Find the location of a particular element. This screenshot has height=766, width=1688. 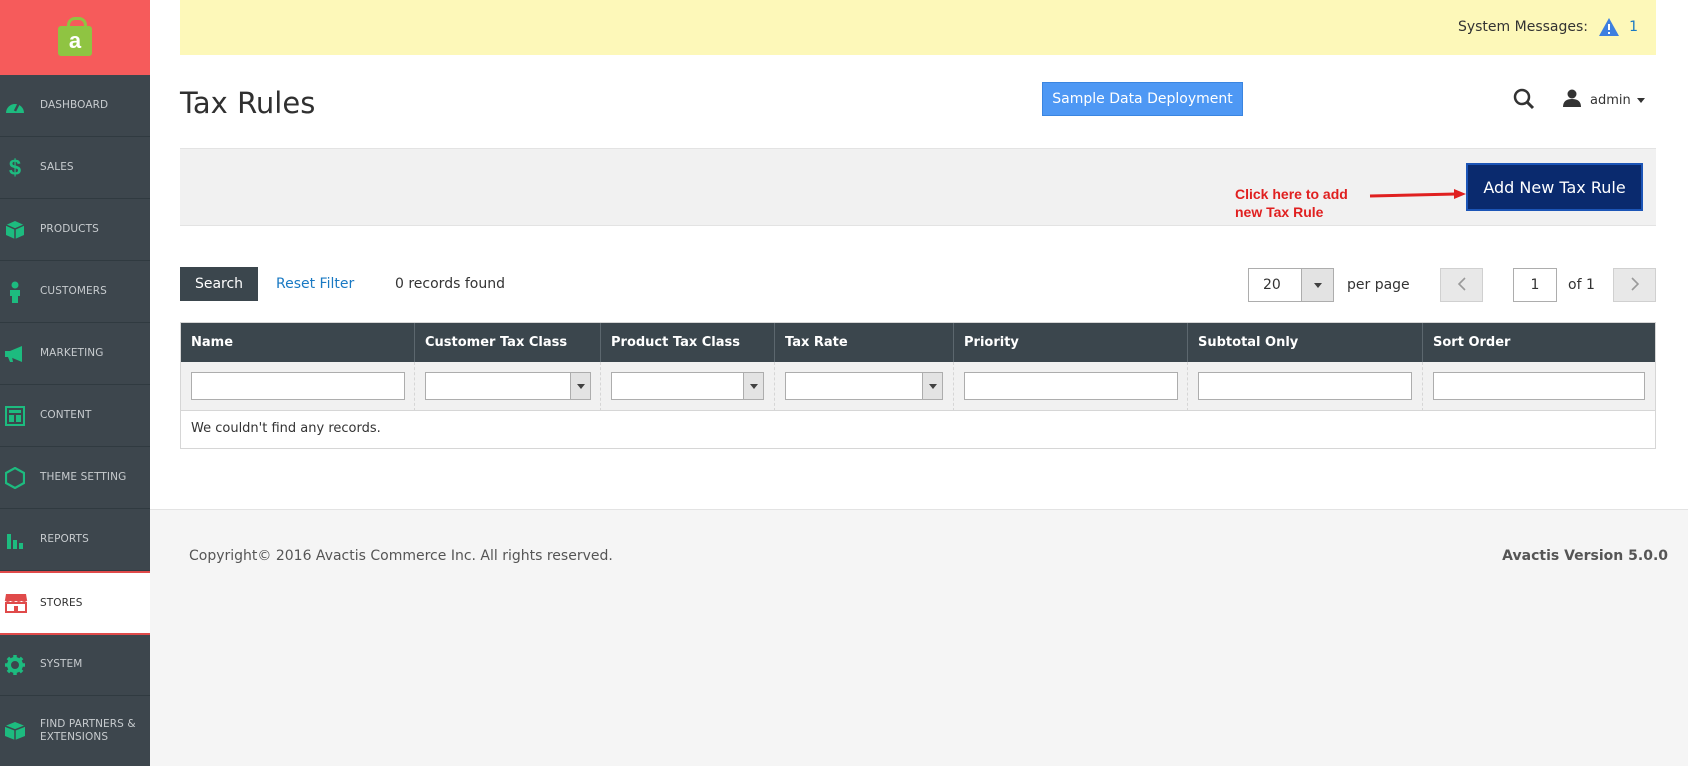

footer-divider is located at coordinates (919, 509).